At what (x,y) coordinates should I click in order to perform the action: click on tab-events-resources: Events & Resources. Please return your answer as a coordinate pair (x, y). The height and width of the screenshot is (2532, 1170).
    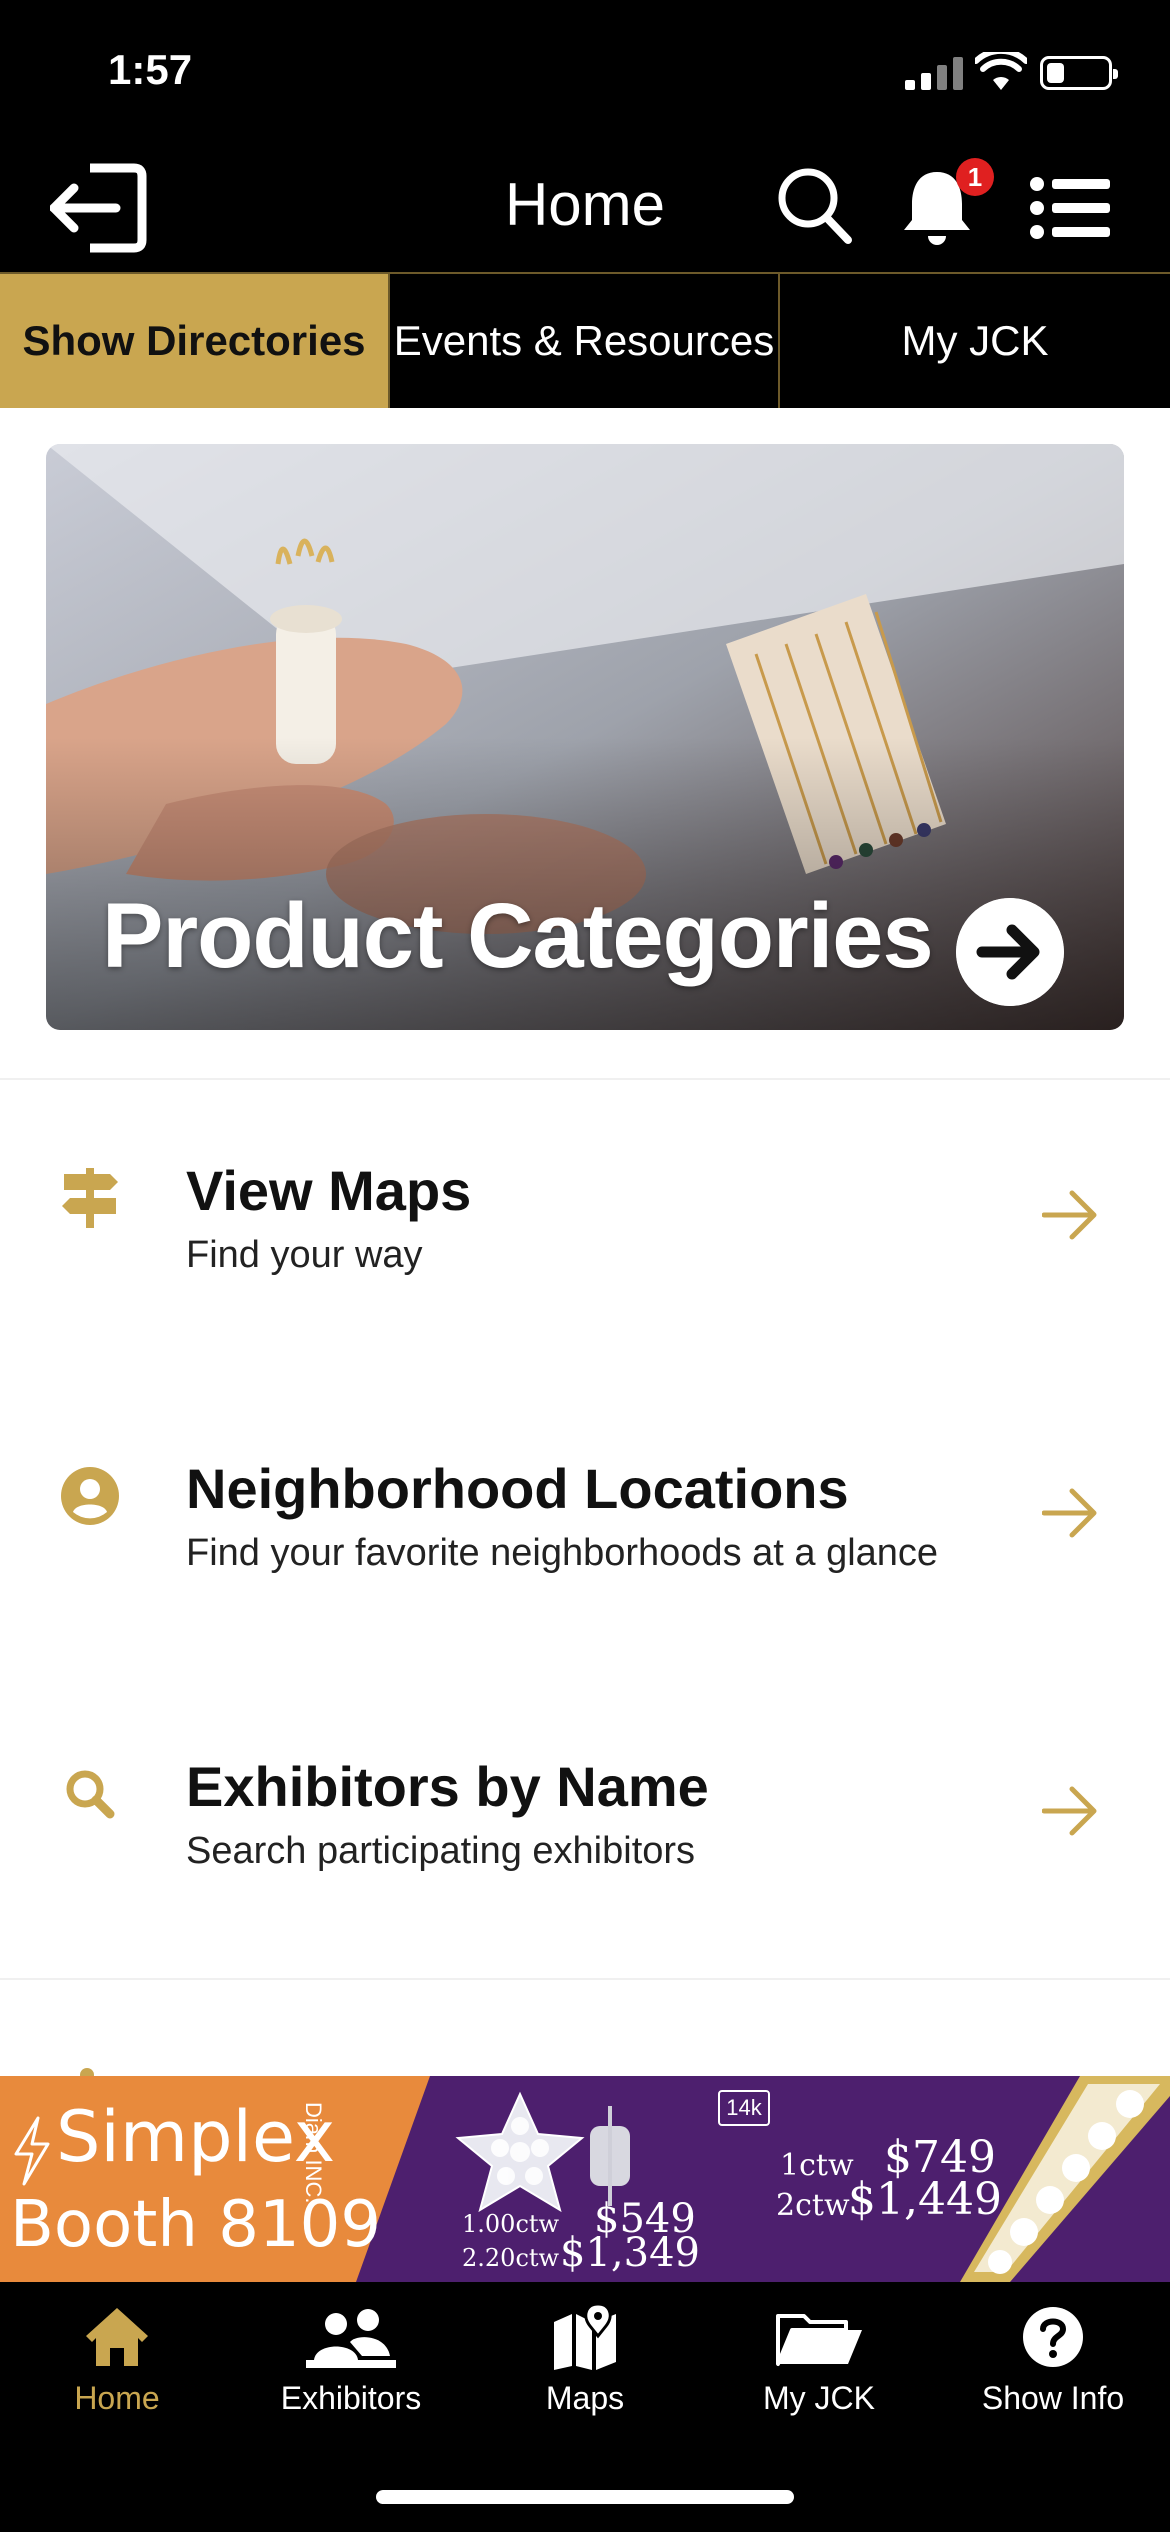
    Looking at the image, I should click on (585, 341).